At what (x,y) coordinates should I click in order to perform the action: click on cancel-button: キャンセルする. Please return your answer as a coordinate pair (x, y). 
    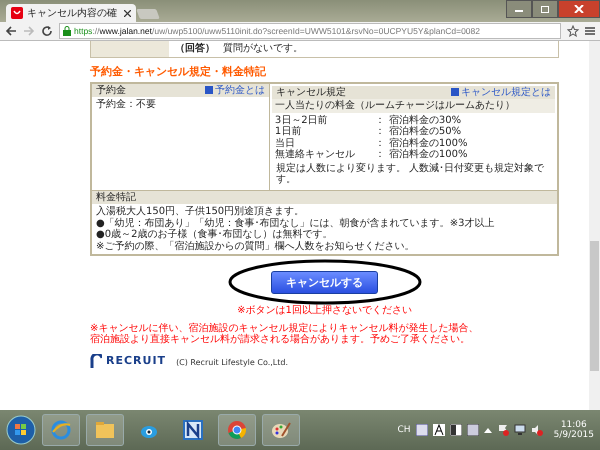
    Looking at the image, I should click on (324, 282).